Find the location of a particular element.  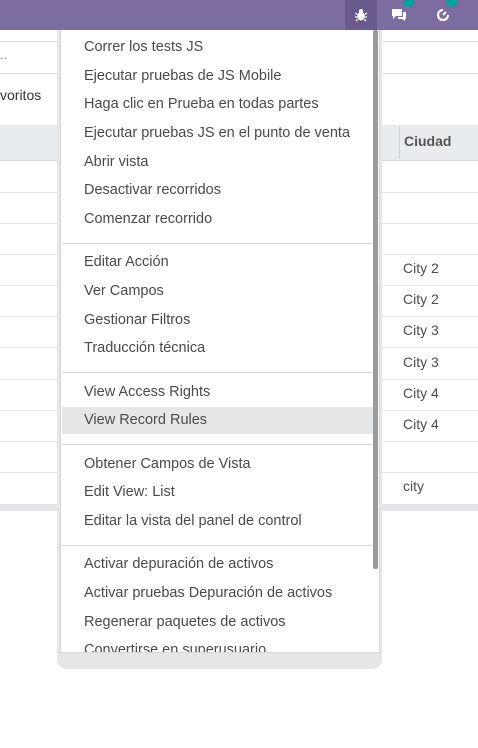

menu-item-edit-view-list: Edit View: List is located at coordinates (220, 492).